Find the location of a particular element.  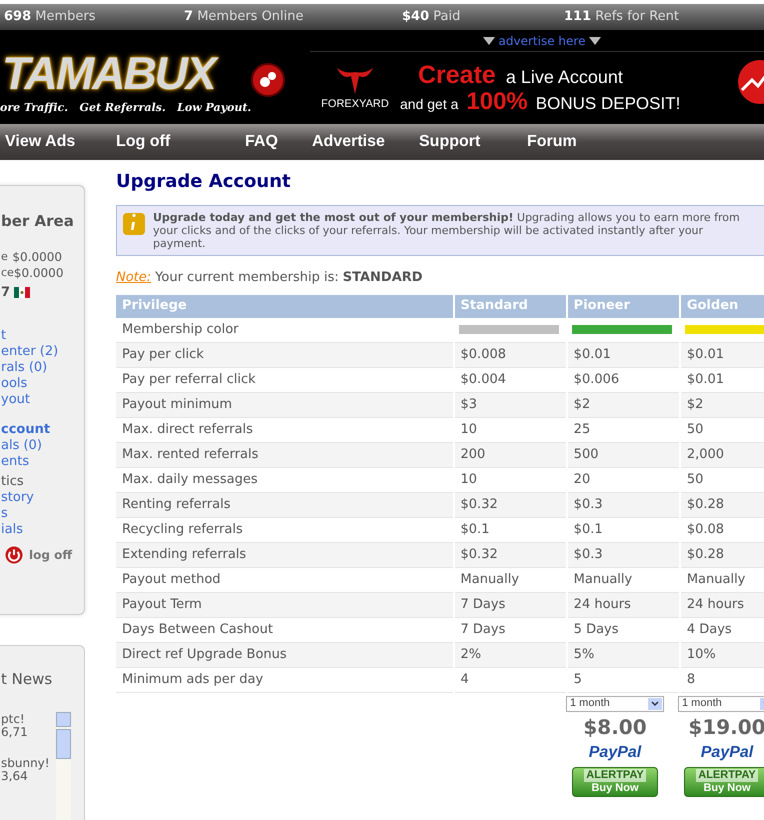

column-header: Standard is located at coordinates (510, 306).